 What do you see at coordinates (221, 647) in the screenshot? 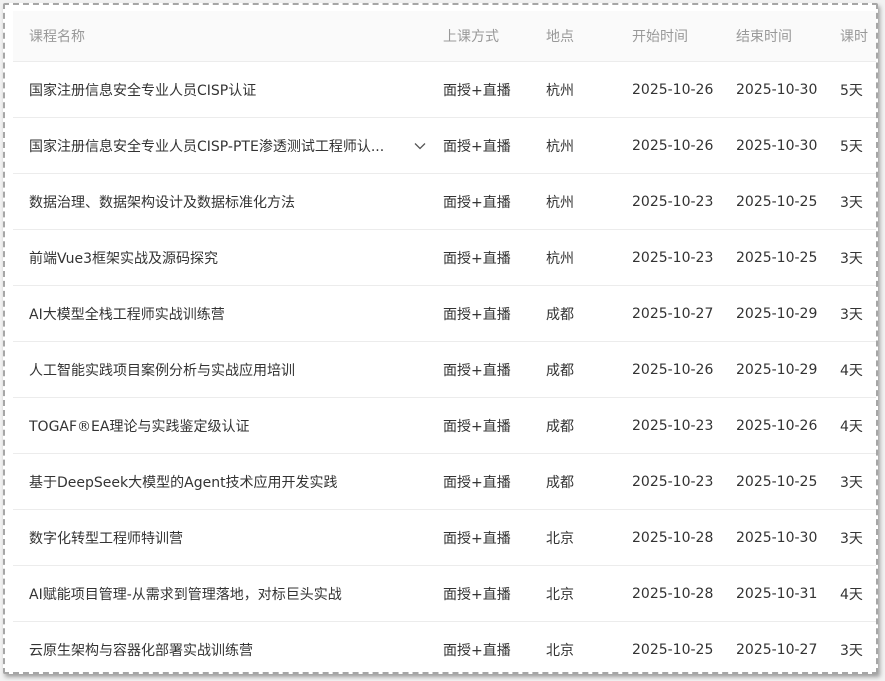
I see `course-name: 云原生架构与容器化部署实战训练营` at bounding box center [221, 647].